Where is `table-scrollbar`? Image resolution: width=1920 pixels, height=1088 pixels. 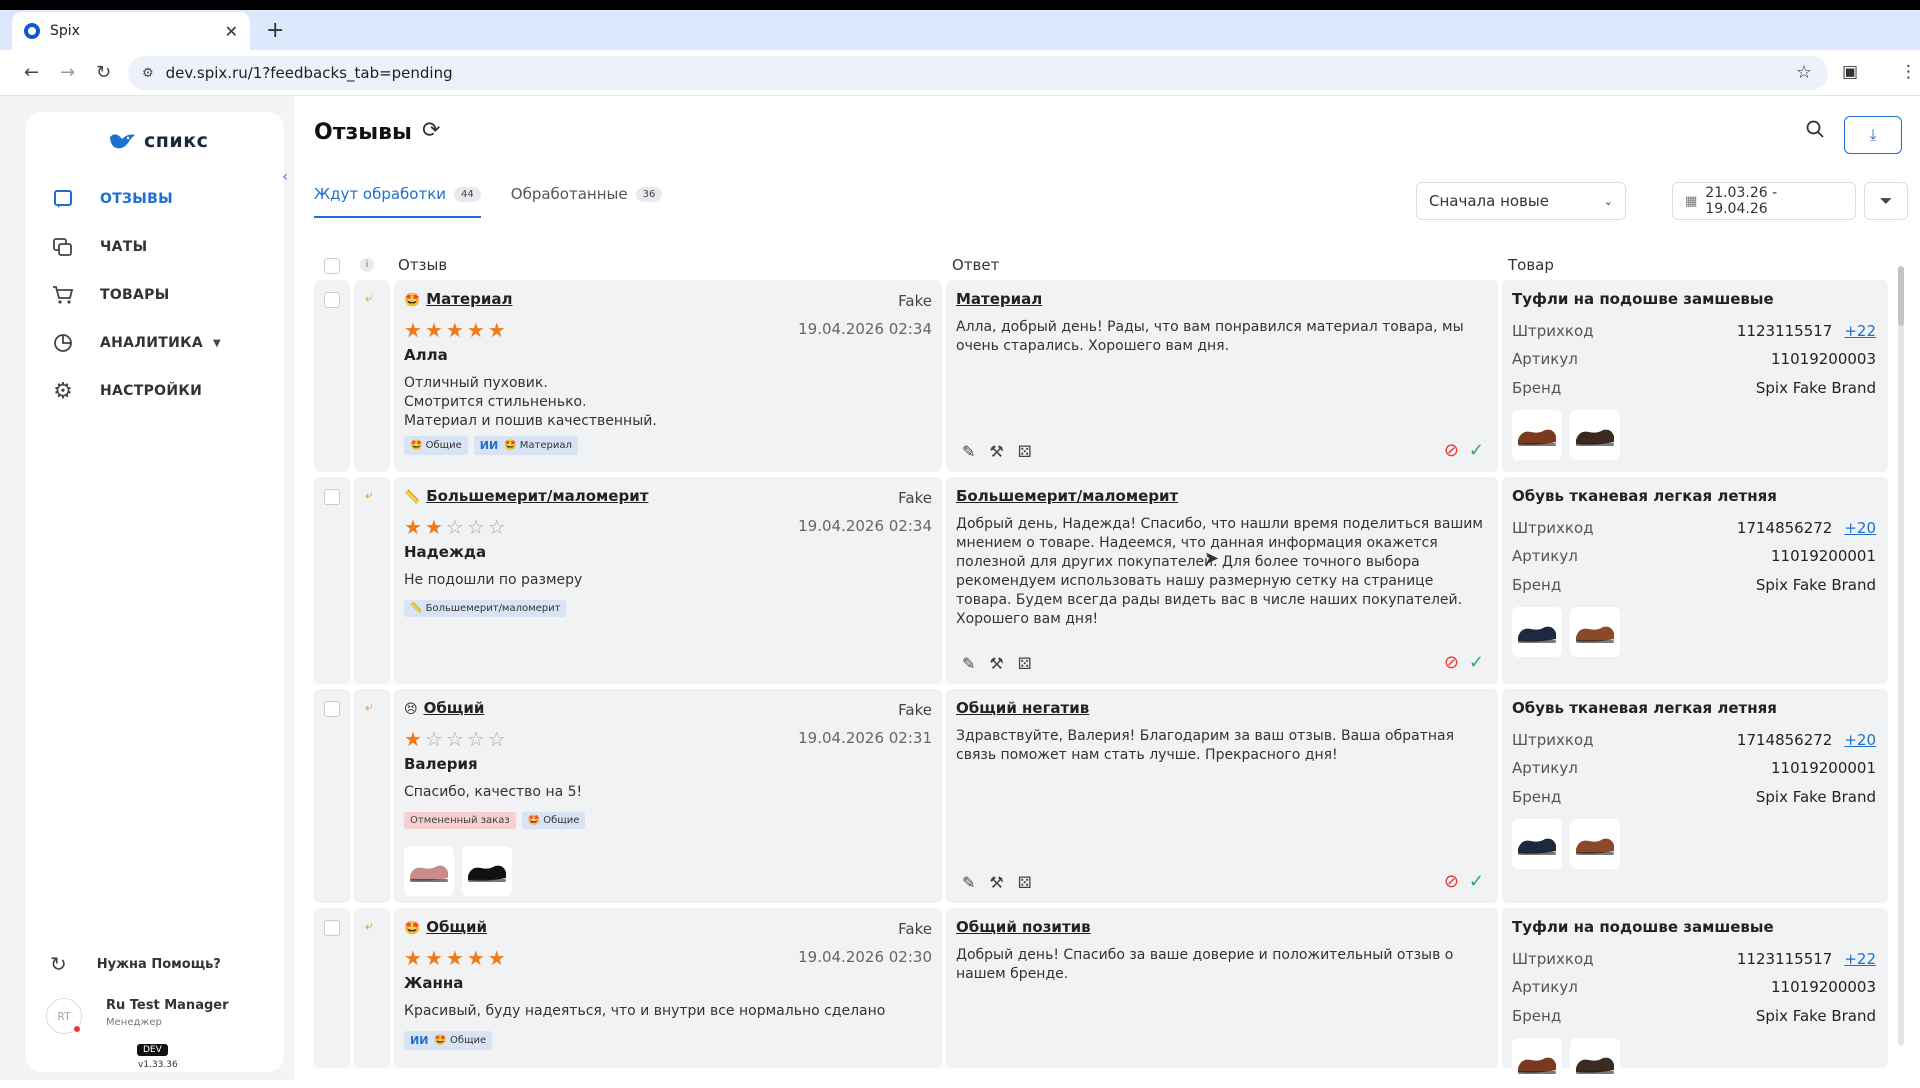
table-scrollbar is located at coordinates (1901, 656).